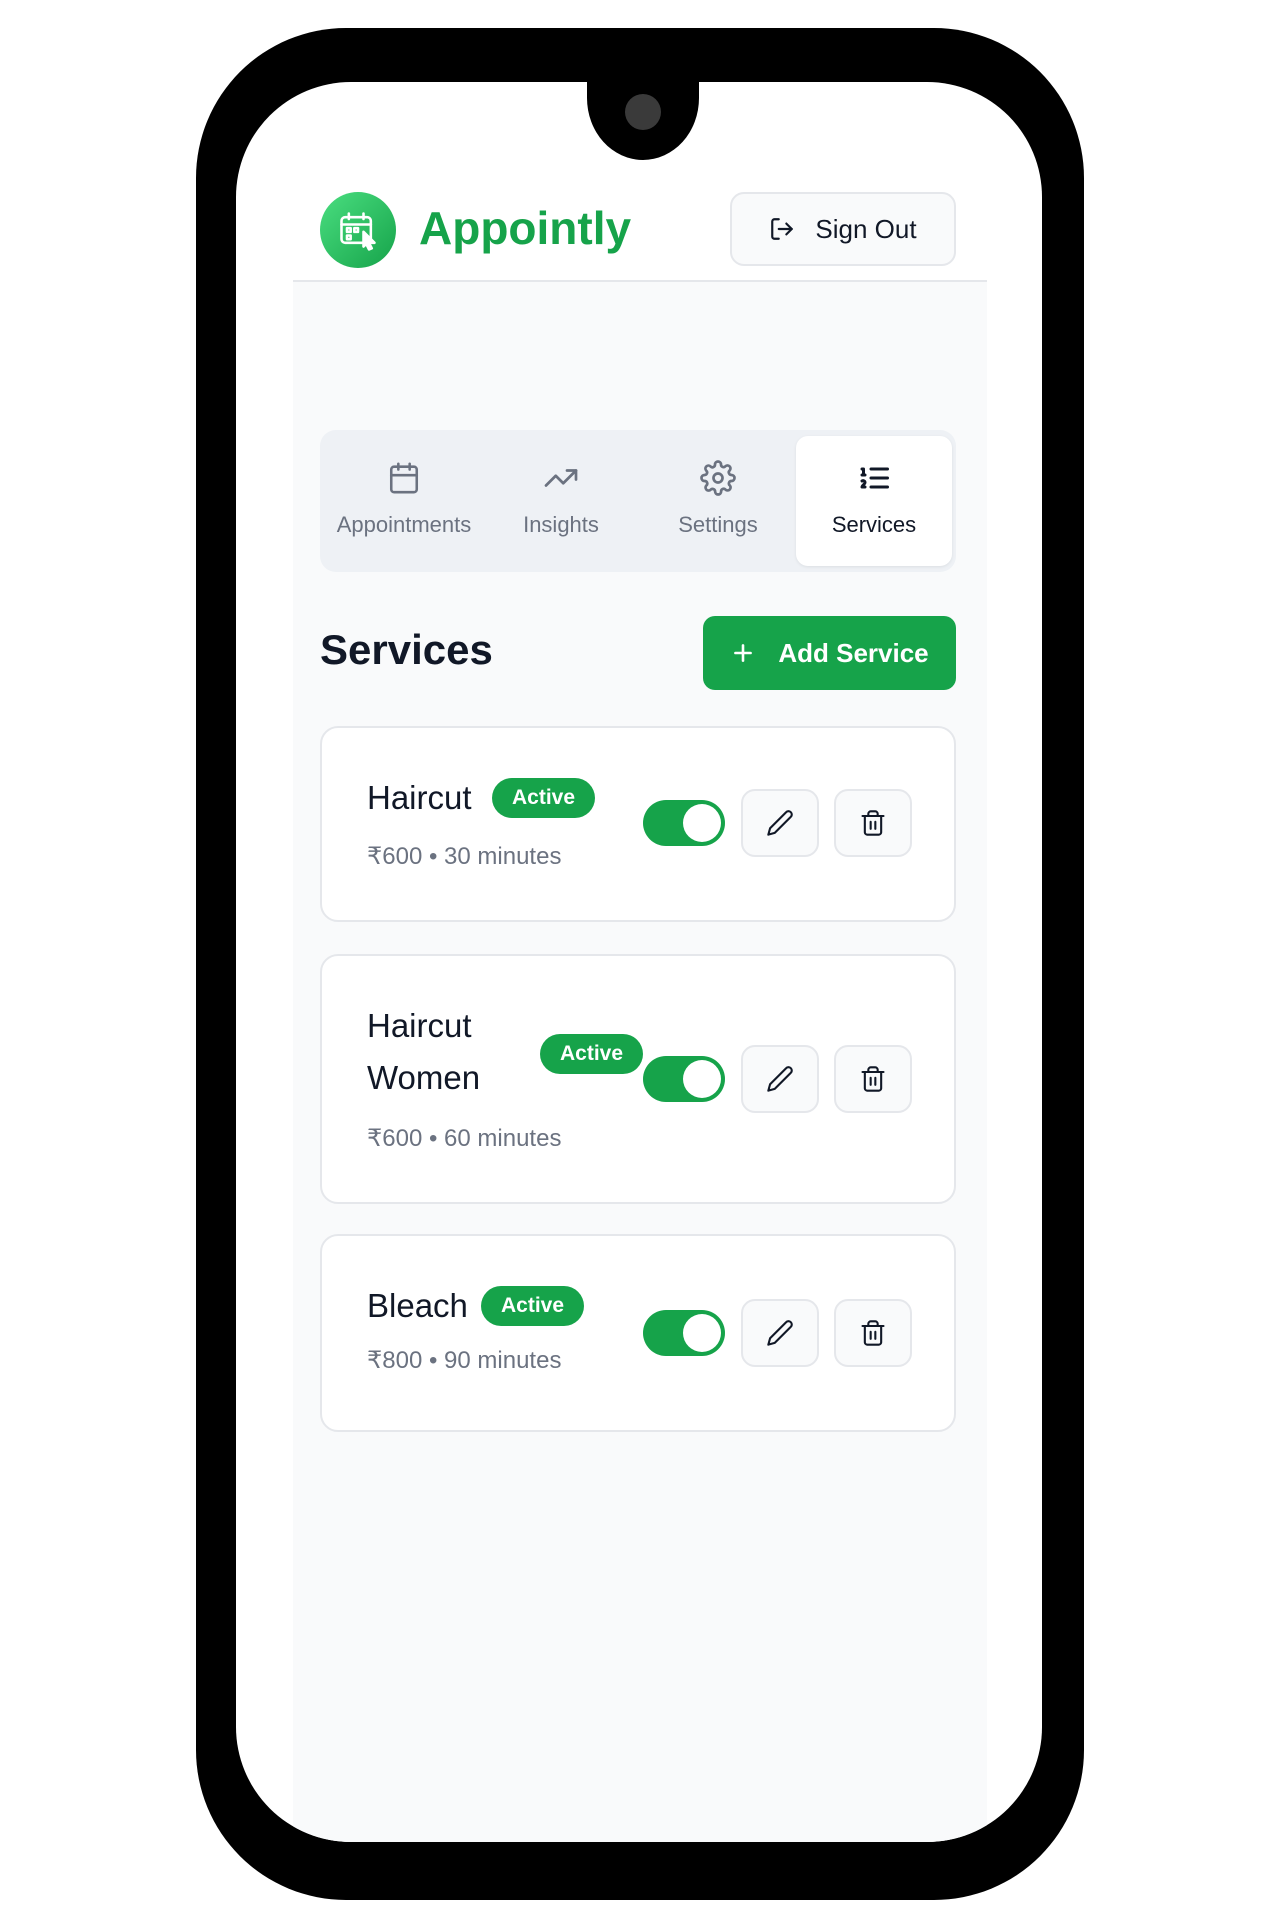 This screenshot has height=1920, width=1280. What do you see at coordinates (419, 797) in the screenshot?
I see `service-name: Haircut` at bounding box center [419, 797].